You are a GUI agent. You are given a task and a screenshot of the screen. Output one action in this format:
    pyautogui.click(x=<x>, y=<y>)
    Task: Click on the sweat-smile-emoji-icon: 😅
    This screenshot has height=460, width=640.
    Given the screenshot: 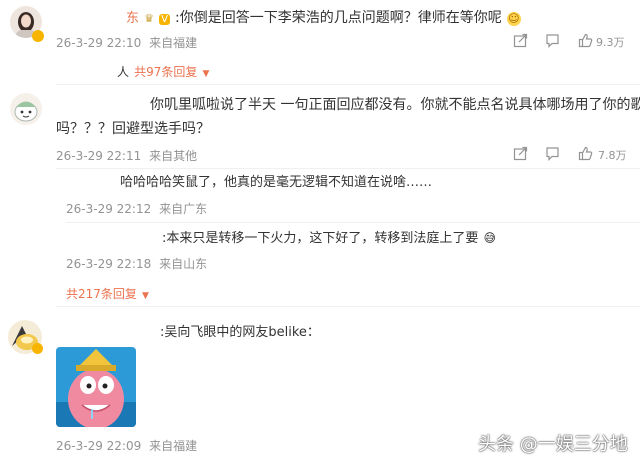 What is the action you would take?
    pyautogui.click(x=489, y=238)
    